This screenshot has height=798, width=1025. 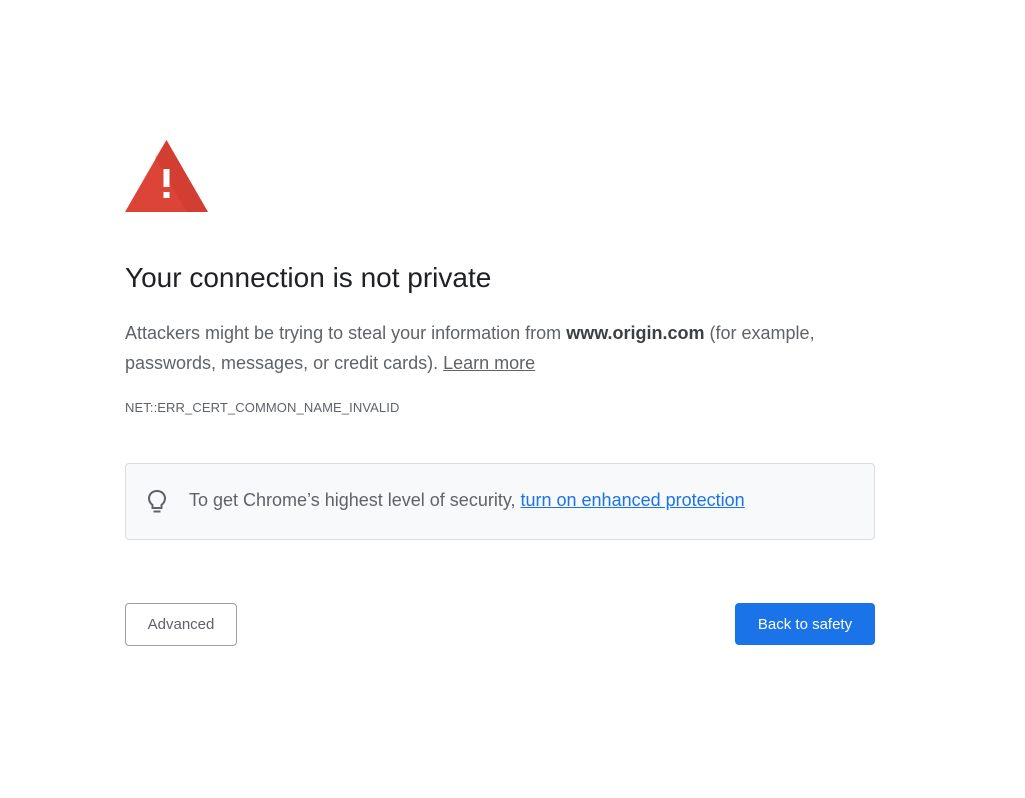 I want to click on lightbulb-icon, so click(x=157, y=501).